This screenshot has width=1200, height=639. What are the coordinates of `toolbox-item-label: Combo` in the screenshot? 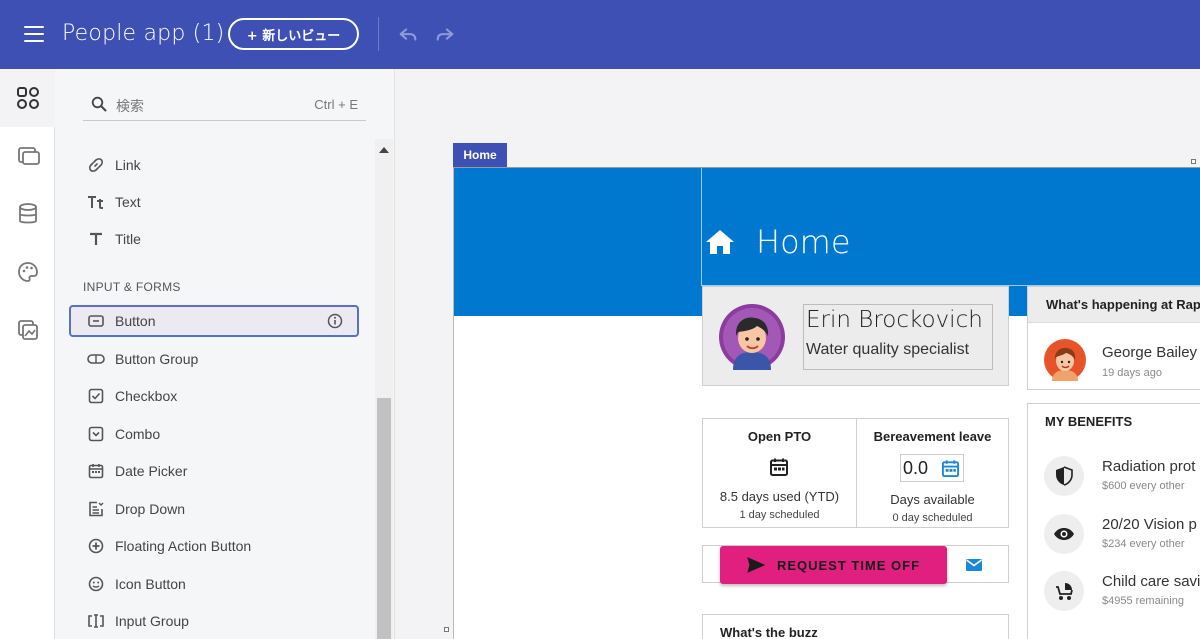 It's located at (138, 434).